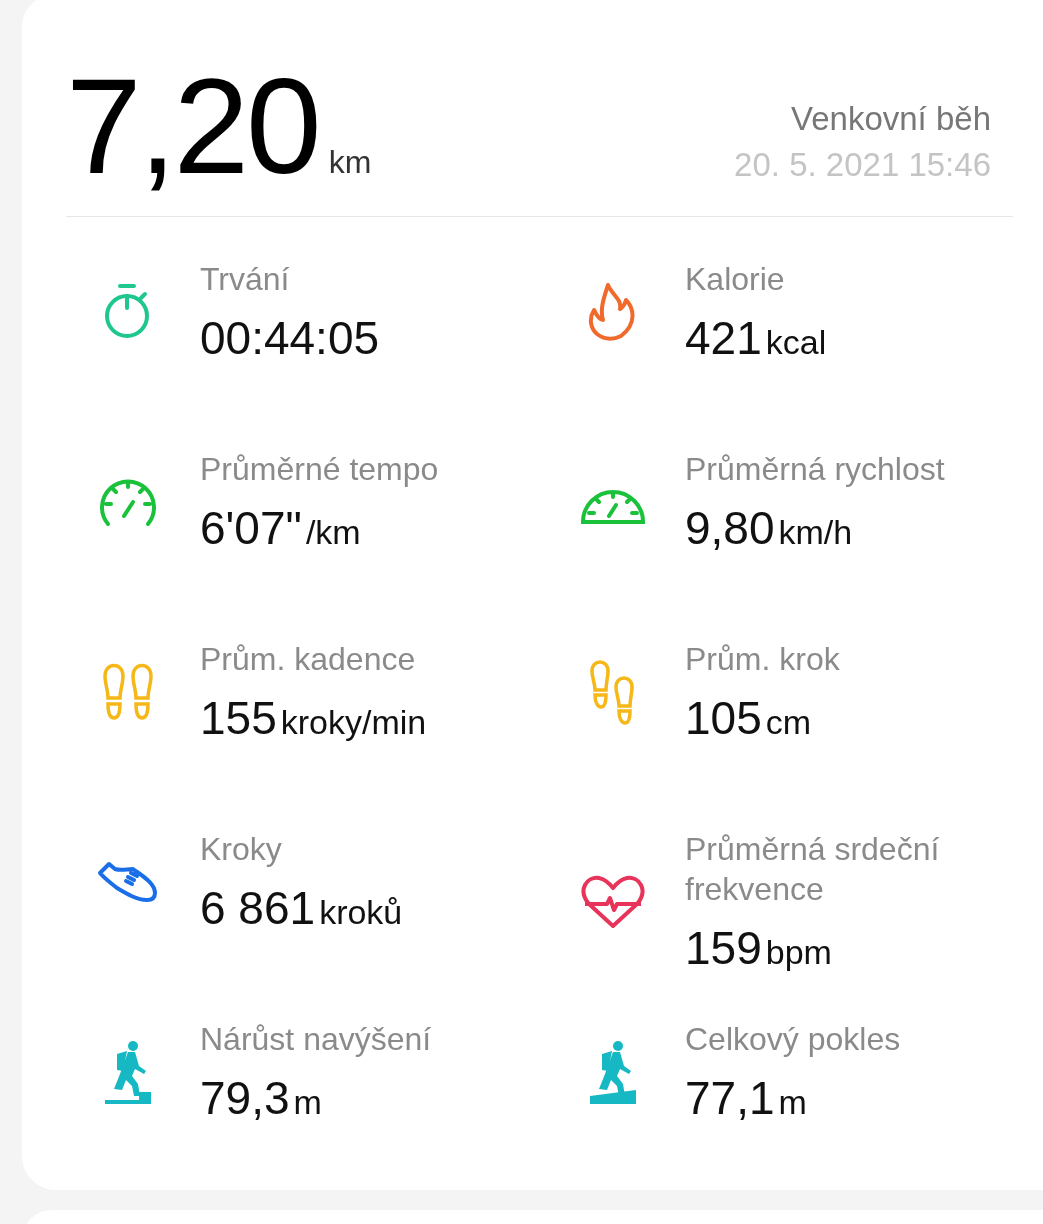  Describe the element at coordinates (723, 718) in the screenshot. I see `metric-value: 105` at that location.